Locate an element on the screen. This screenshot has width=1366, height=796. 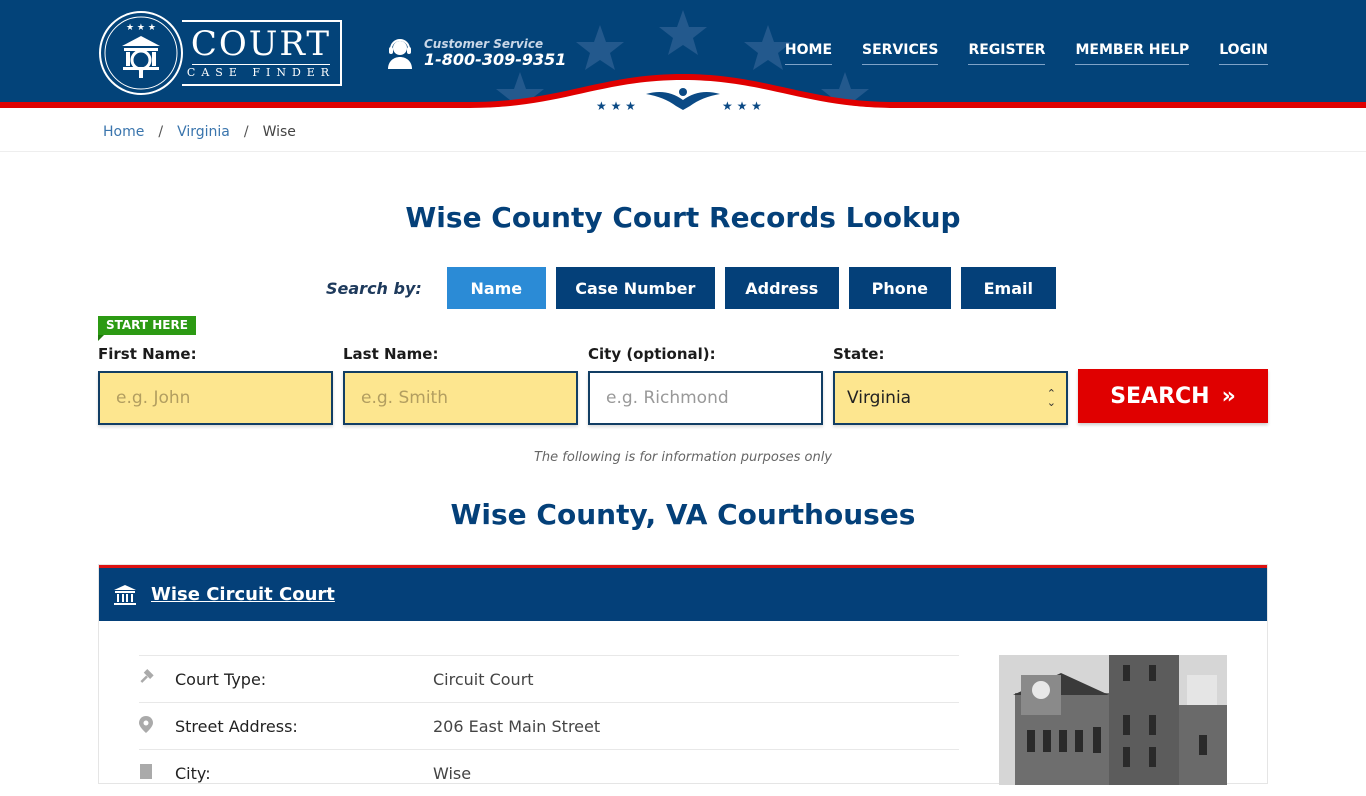
customer-service-label: Customer Service is located at coordinates (484, 44).